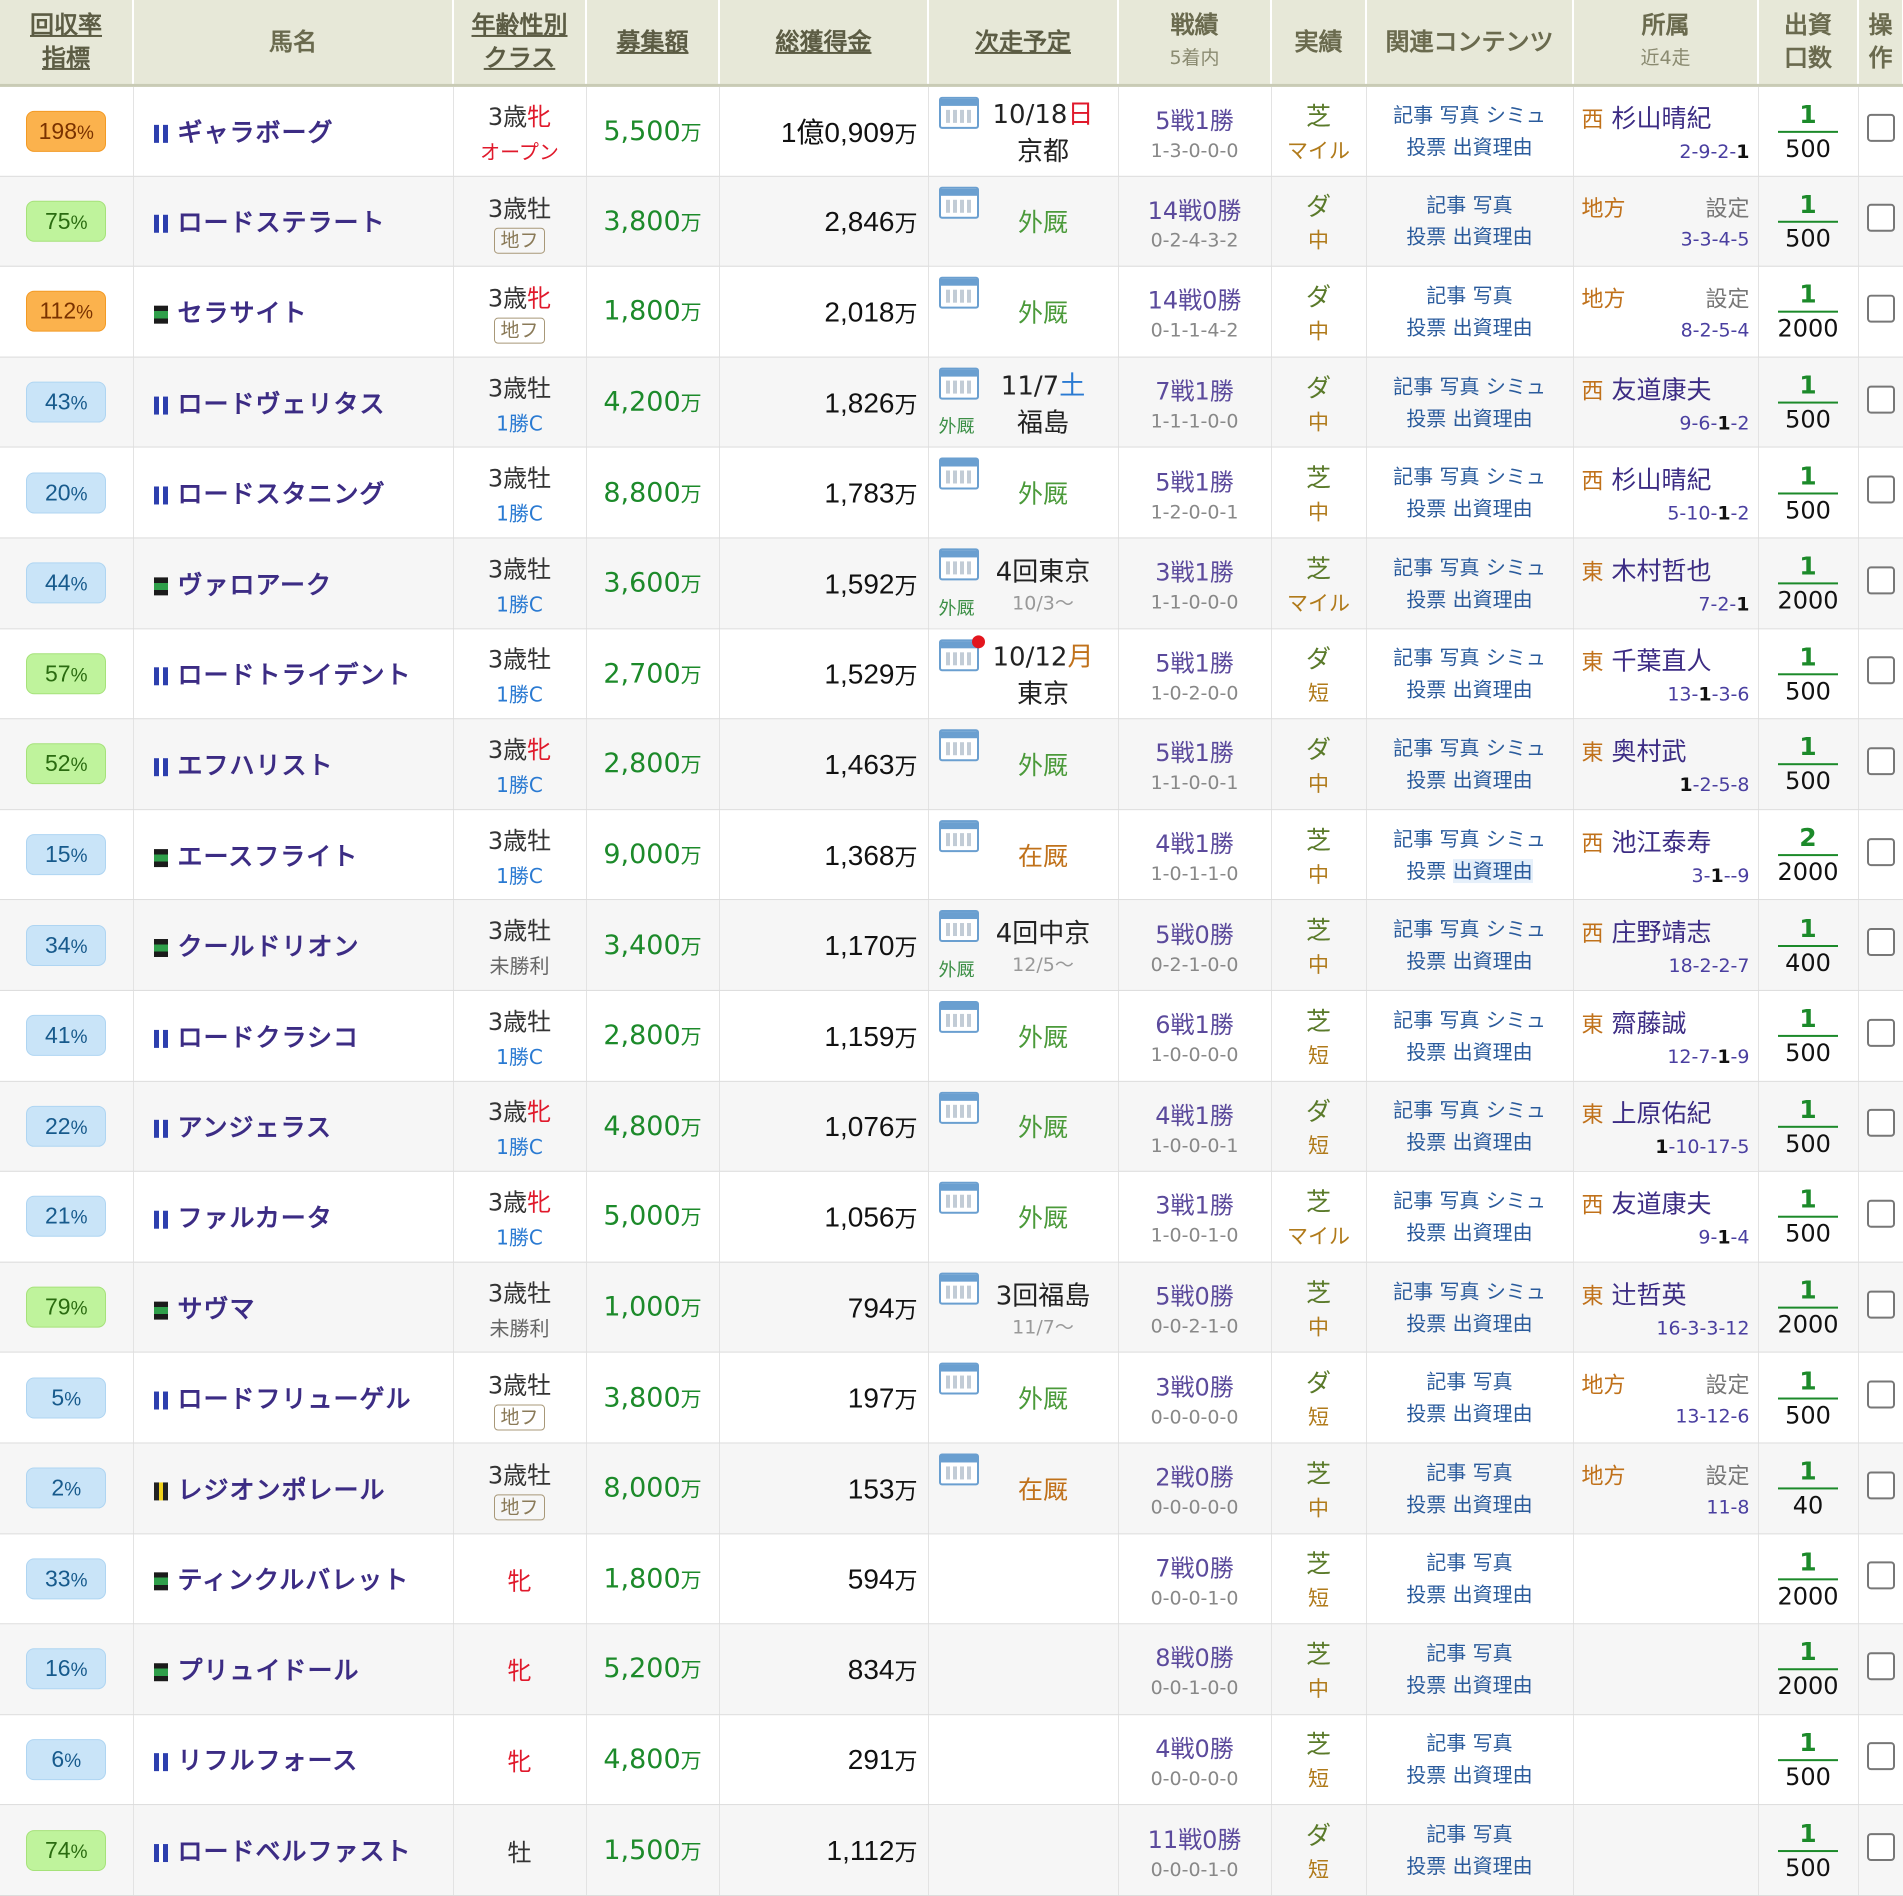  What do you see at coordinates (1023, 43) in the screenshot?
I see `header-next: 次走予定` at bounding box center [1023, 43].